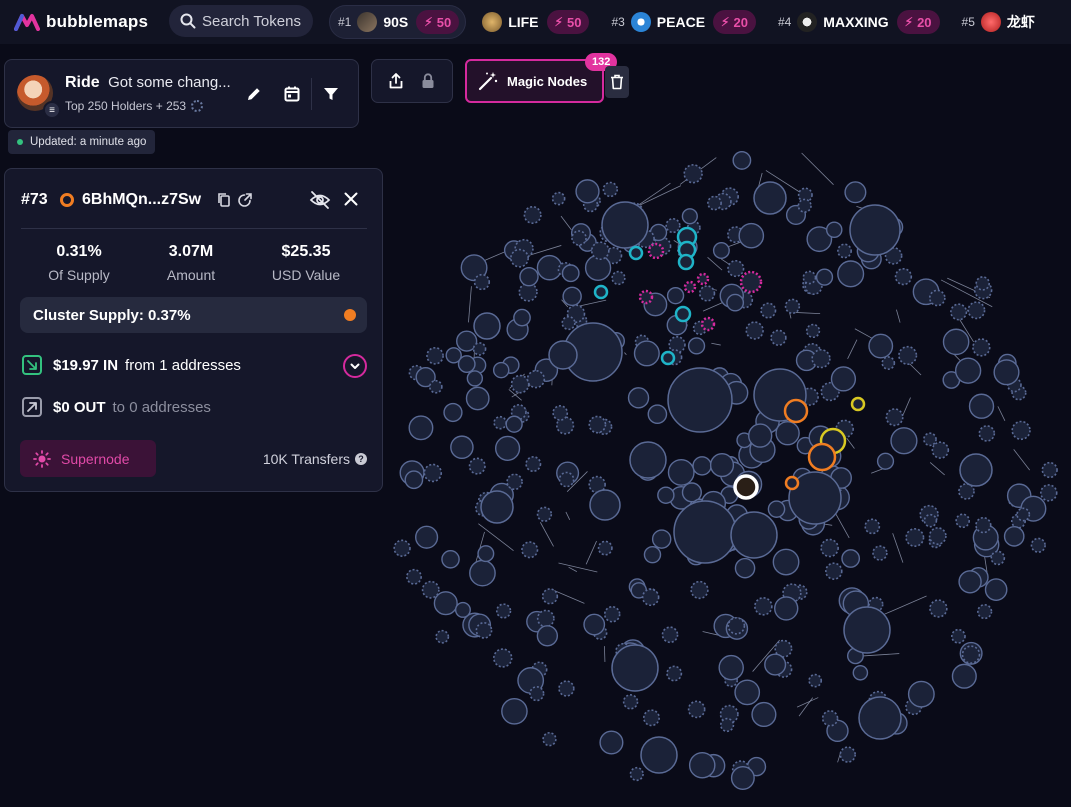 The height and width of the screenshot is (807, 1071). What do you see at coordinates (1004, 22) in the screenshot?
I see `trending-token-5: #5 龙虾` at bounding box center [1004, 22].